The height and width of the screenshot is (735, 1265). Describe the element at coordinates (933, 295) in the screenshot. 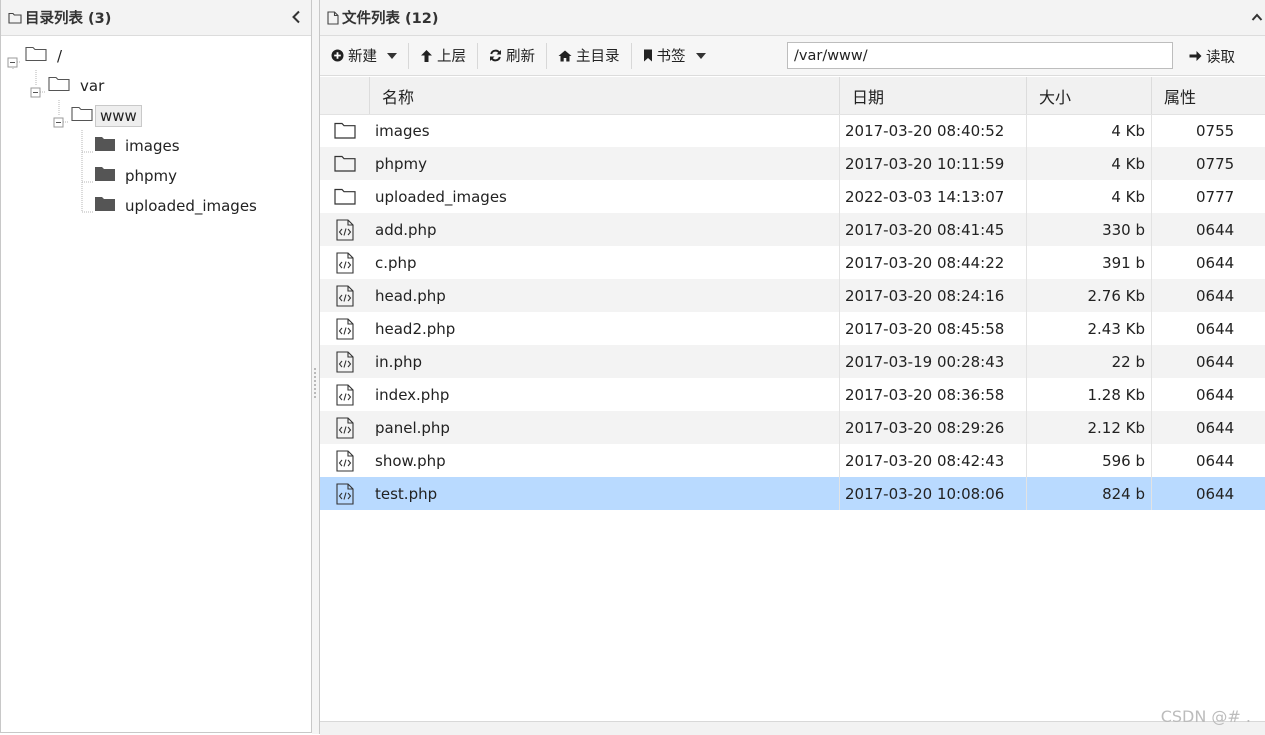

I see `file-date: 2017-03-20 08:24:16` at that location.